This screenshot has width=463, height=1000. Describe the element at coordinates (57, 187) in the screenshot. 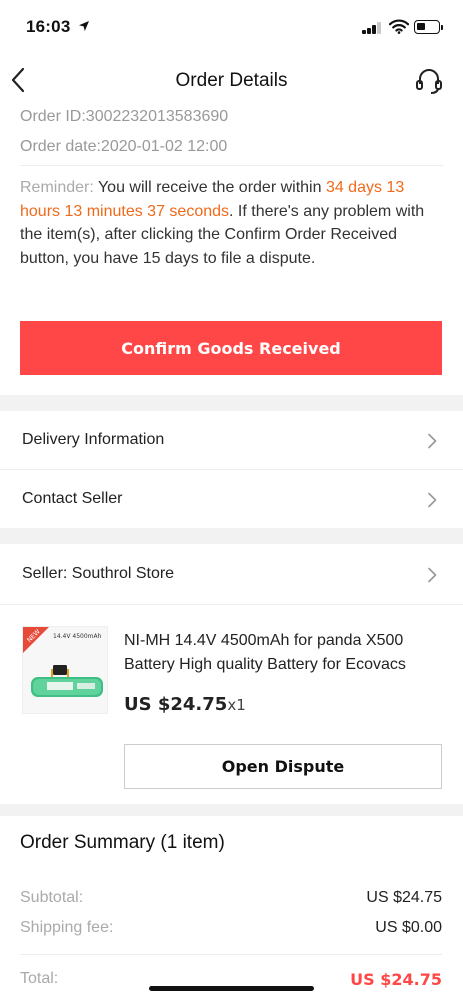

I see `reminder-label: Reminder:` at that location.